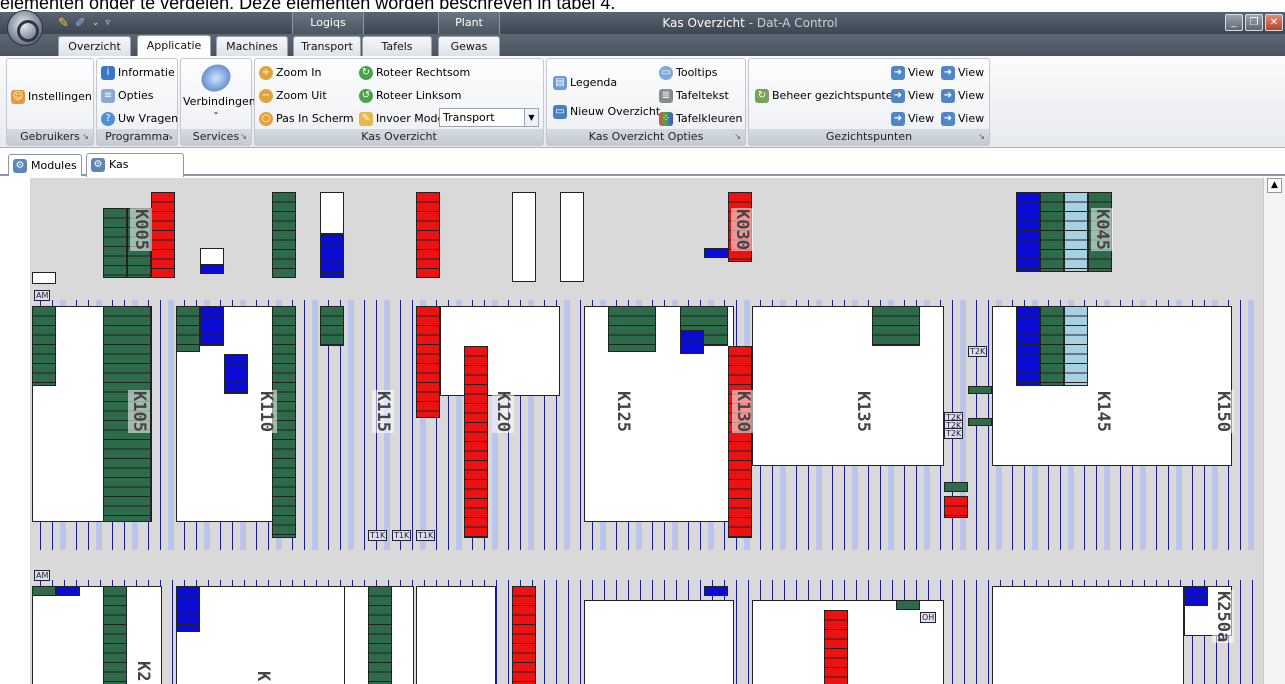 This screenshot has height=684, width=1285. What do you see at coordinates (328, 23) in the screenshot?
I see `context-tab-logiqs: Logiqs` at bounding box center [328, 23].